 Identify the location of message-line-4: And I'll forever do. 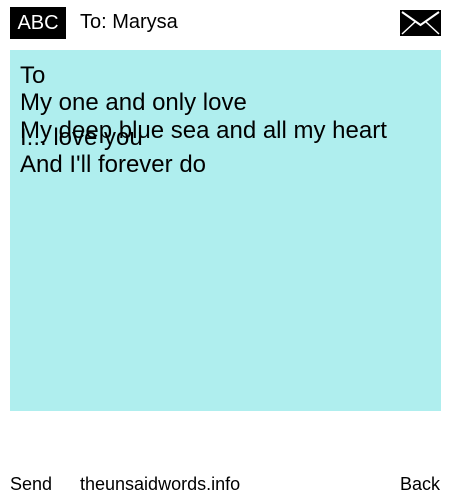
(113, 164).